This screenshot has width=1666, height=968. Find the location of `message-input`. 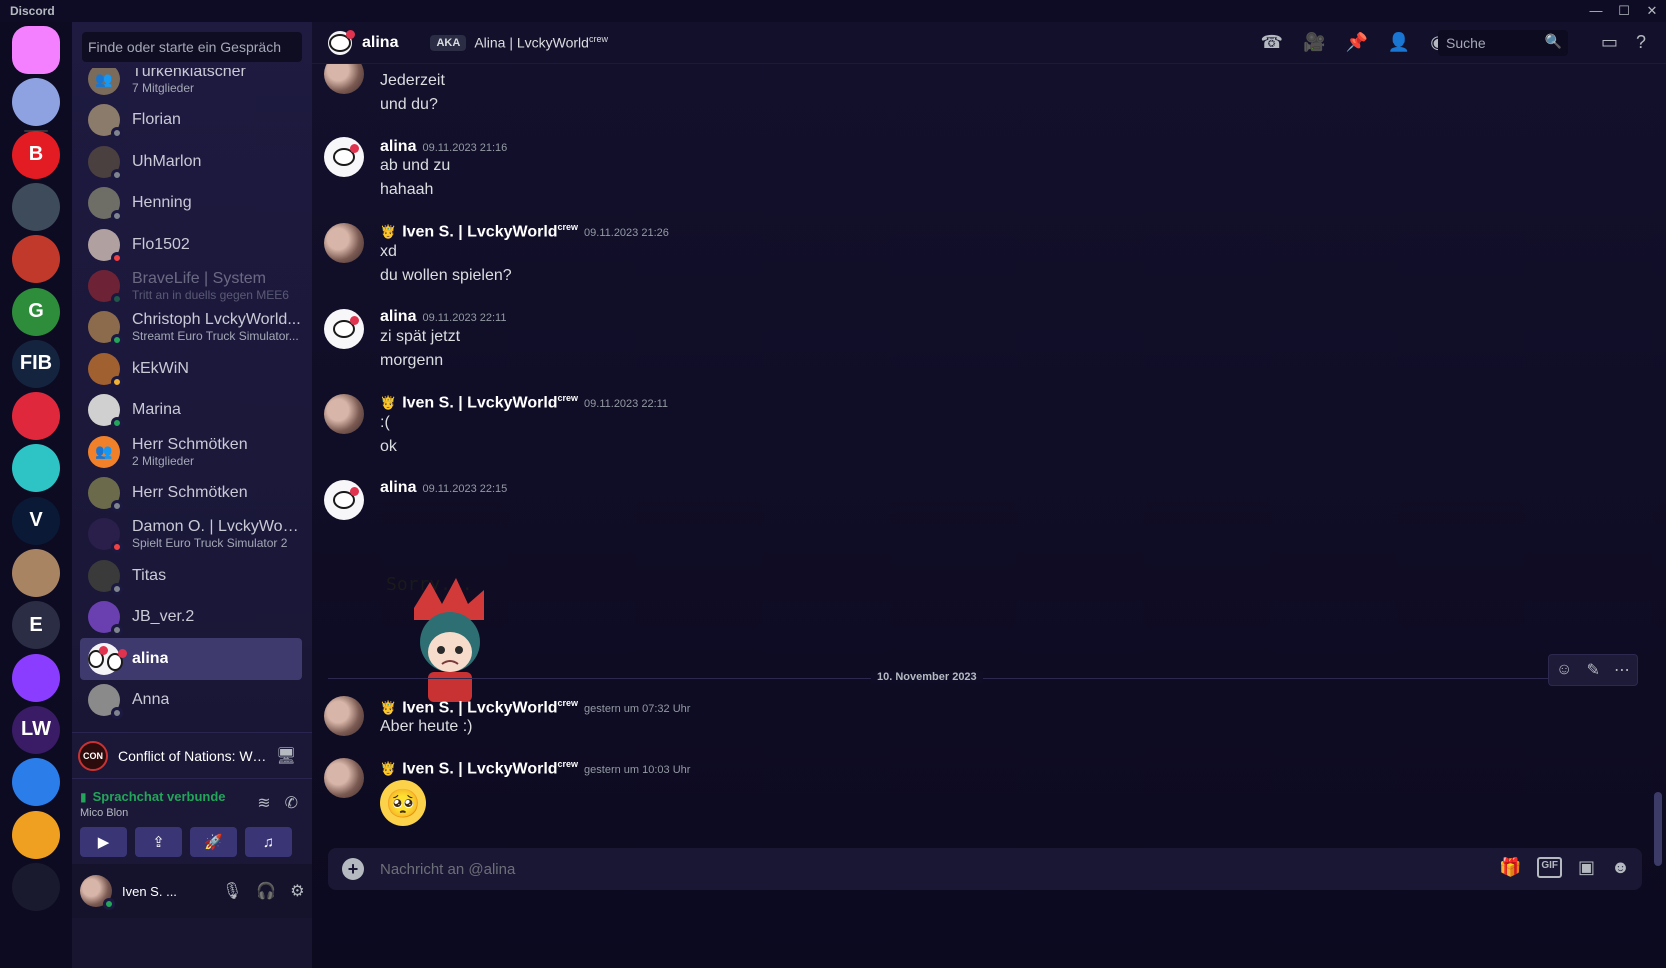

message-input is located at coordinates (880, 869).